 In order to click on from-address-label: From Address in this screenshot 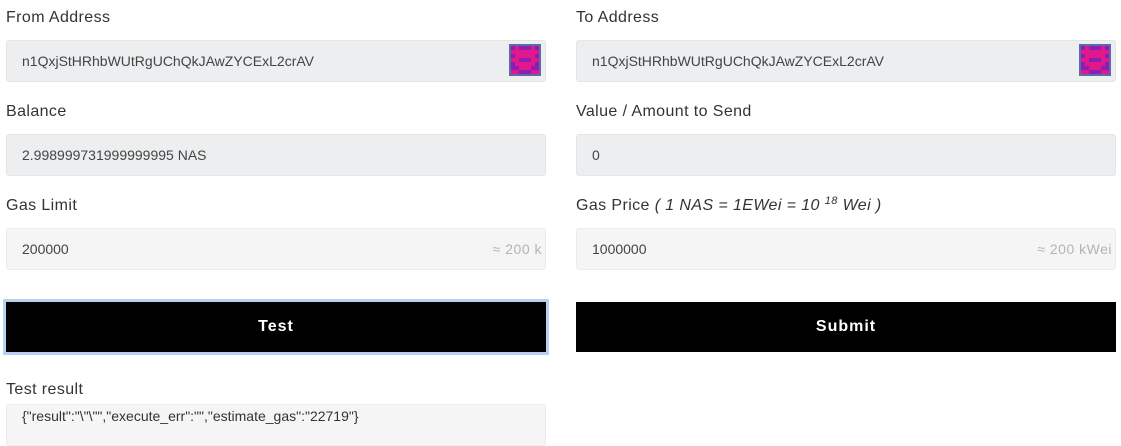, I will do `click(58, 17)`.